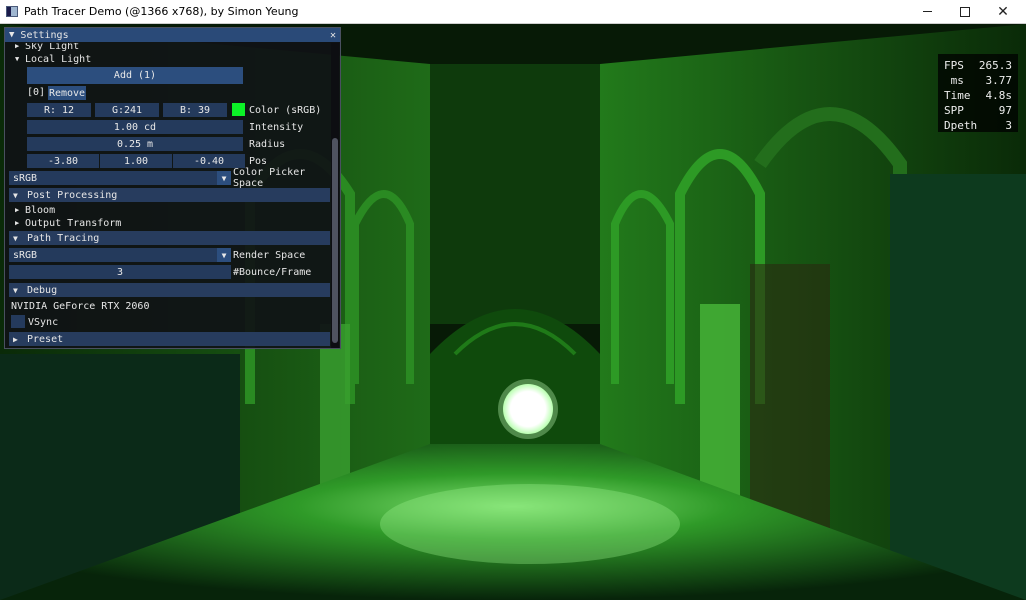 This screenshot has width=1026, height=600. What do you see at coordinates (18, 321) in the screenshot?
I see `vsync-checkbox` at bounding box center [18, 321].